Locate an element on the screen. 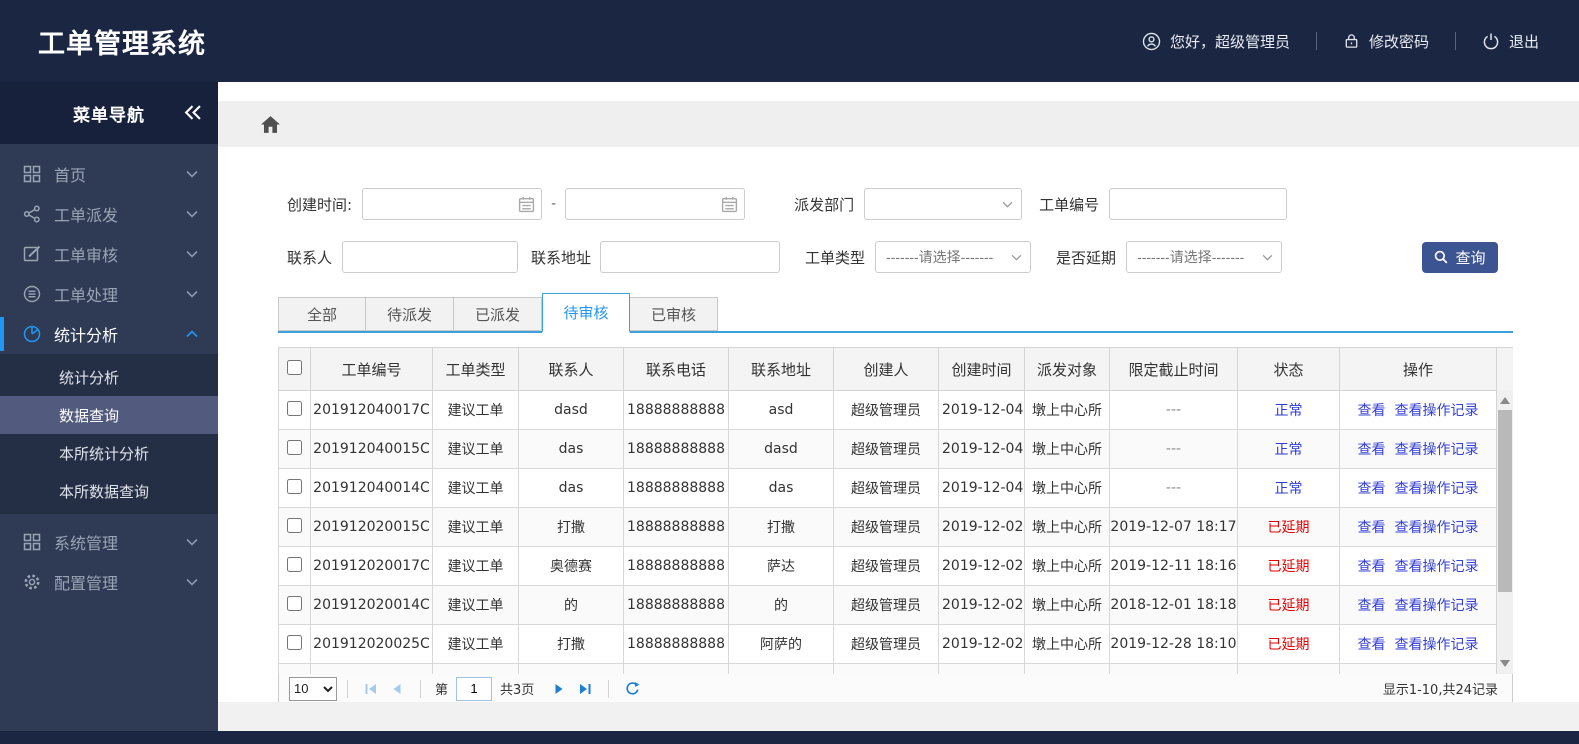 The image size is (1579, 744). status-badge: 已延期 is located at coordinates (1288, 645).